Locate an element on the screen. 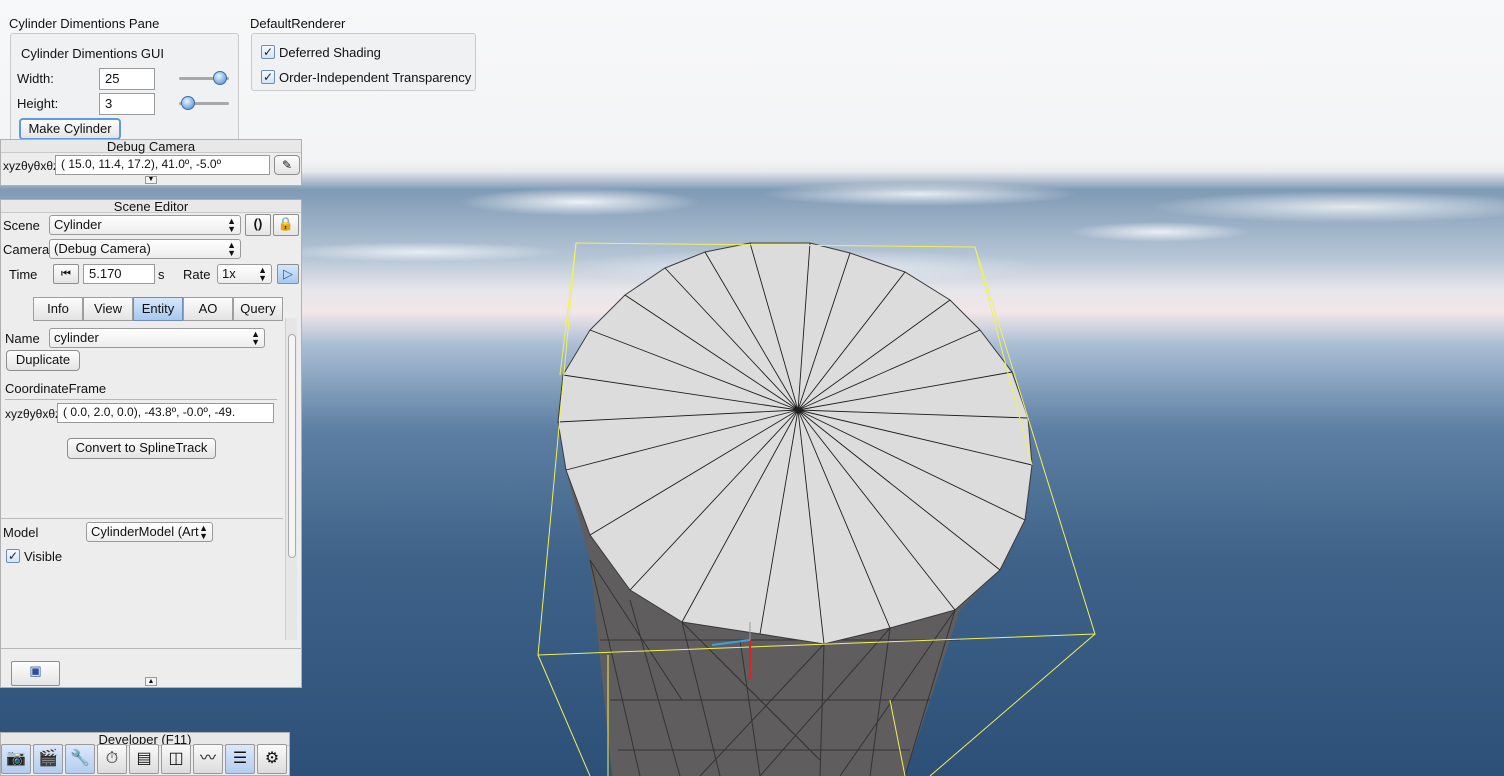 The image size is (1504, 776). lock-icon: 🔒 is located at coordinates (286, 223).